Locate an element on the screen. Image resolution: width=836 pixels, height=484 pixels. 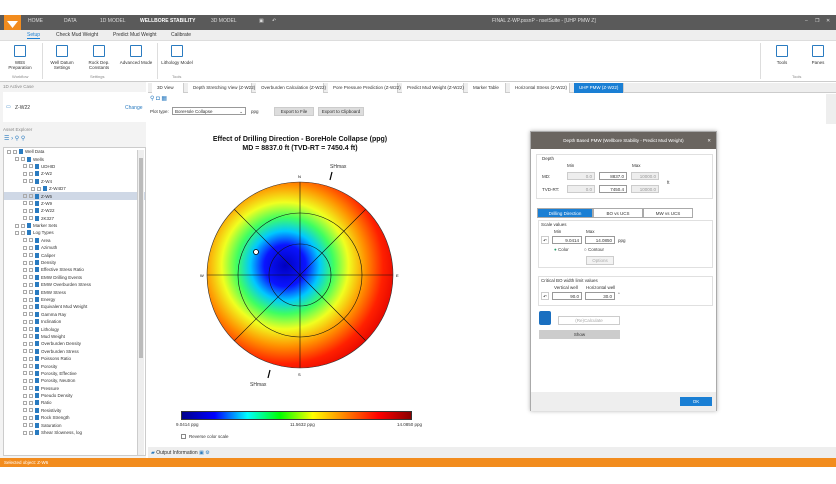
tree-item: Wells is located at coordinates (74, 158).